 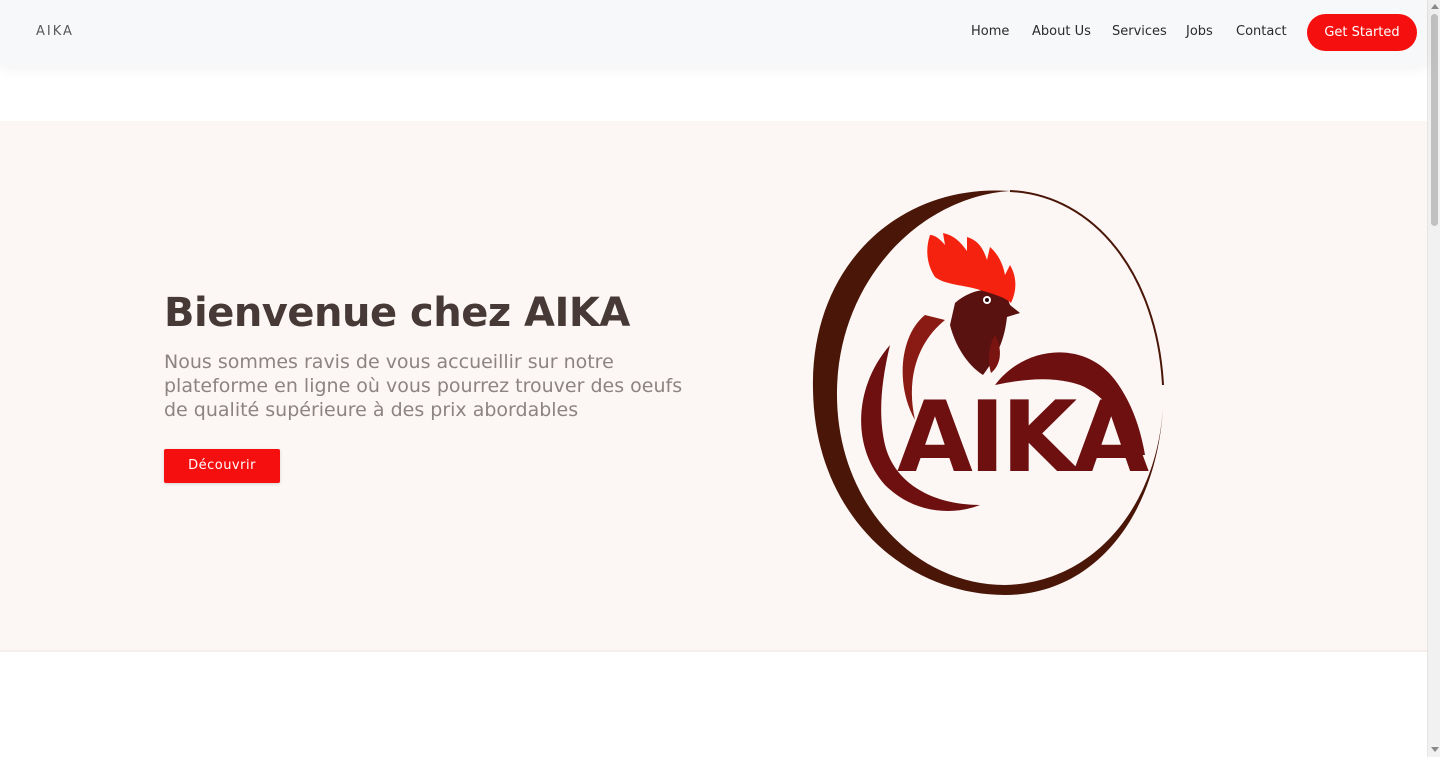 What do you see at coordinates (1139, 31) in the screenshot?
I see `nav-link-services: Services` at bounding box center [1139, 31].